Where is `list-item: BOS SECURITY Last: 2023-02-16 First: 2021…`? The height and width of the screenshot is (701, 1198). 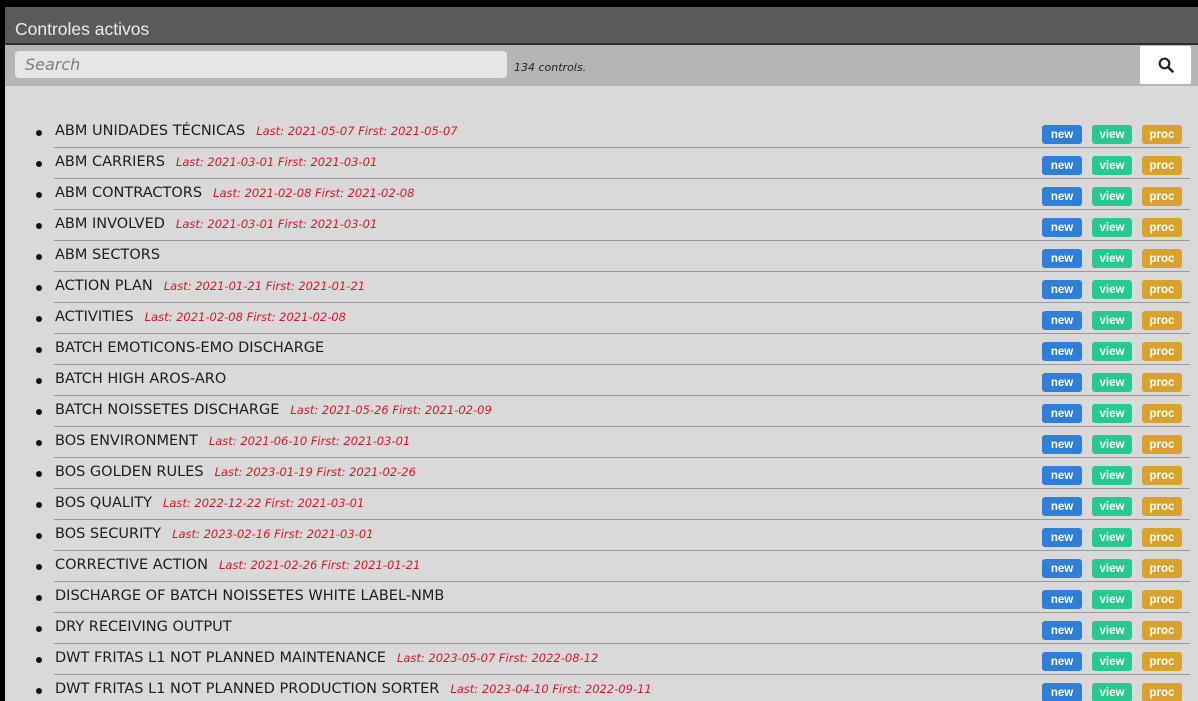 list-item: BOS SECURITY Last: 2023-02-16 First: 2021… is located at coordinates (601, 535).